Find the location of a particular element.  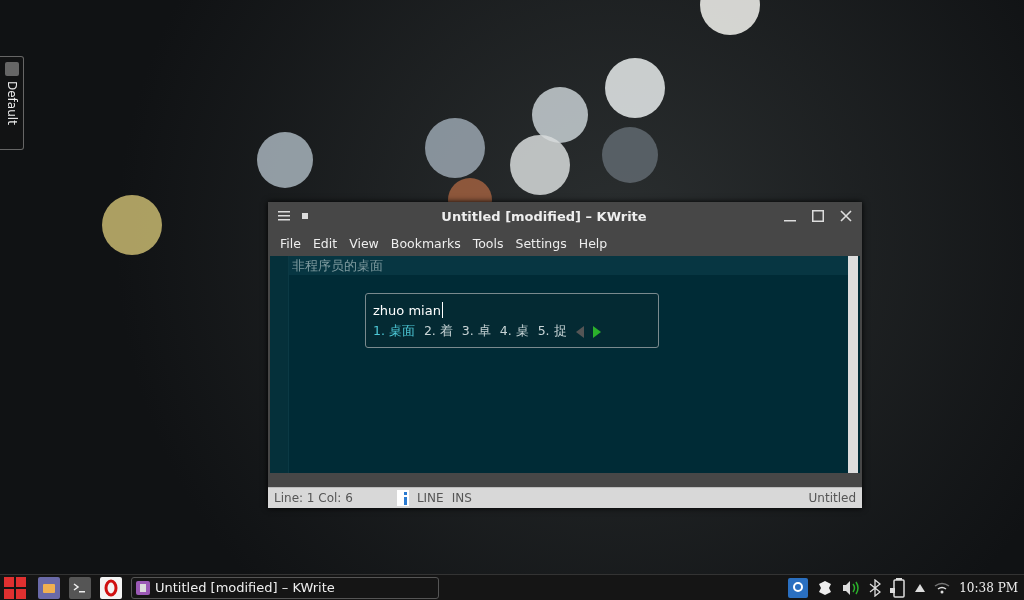

wifi-icon is located at coordinates (942, 587).